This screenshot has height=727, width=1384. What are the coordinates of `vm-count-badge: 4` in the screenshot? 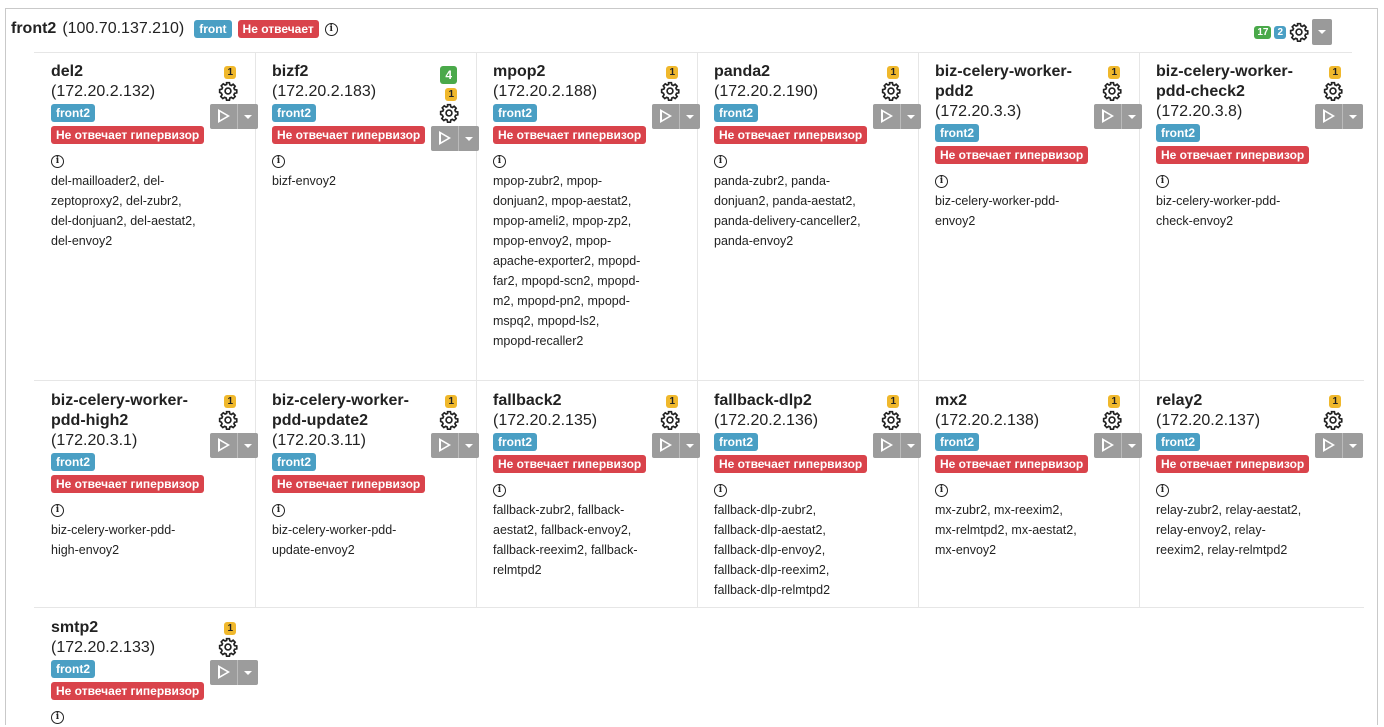 It's located at (448, 75).